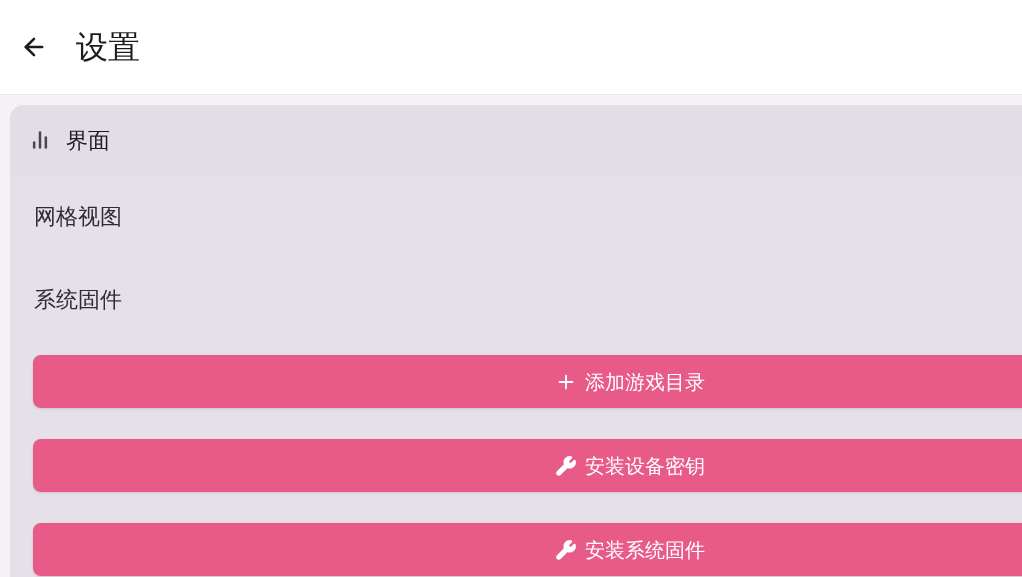 The width and height of the screenshot is (1022, 577). I want to click on setting-label: 网格视图, so click(78, 216).